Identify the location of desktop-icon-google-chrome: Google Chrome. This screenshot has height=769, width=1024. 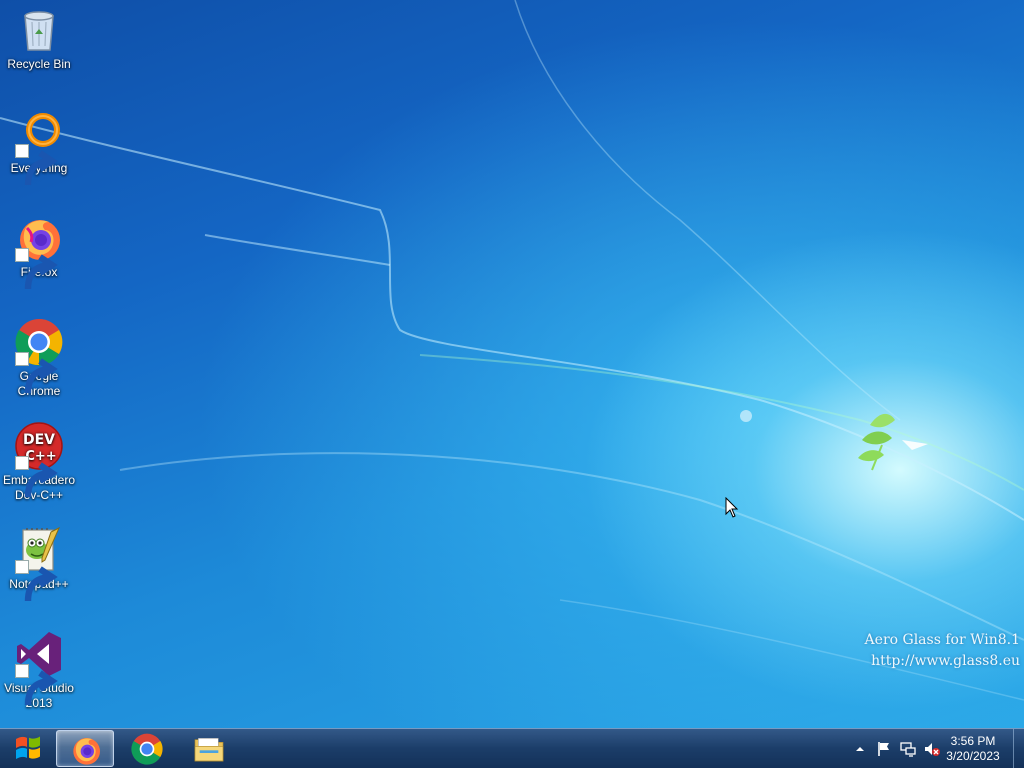
(39, 358).